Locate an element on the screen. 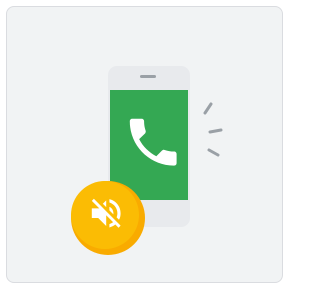  phone-speaker-slot is located at coordinates (148, 76).